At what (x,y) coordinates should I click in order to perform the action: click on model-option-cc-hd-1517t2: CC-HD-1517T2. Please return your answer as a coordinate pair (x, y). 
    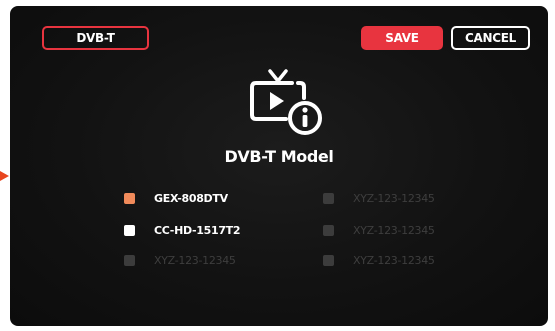
    Looking at the image, I should click on (182, 230).